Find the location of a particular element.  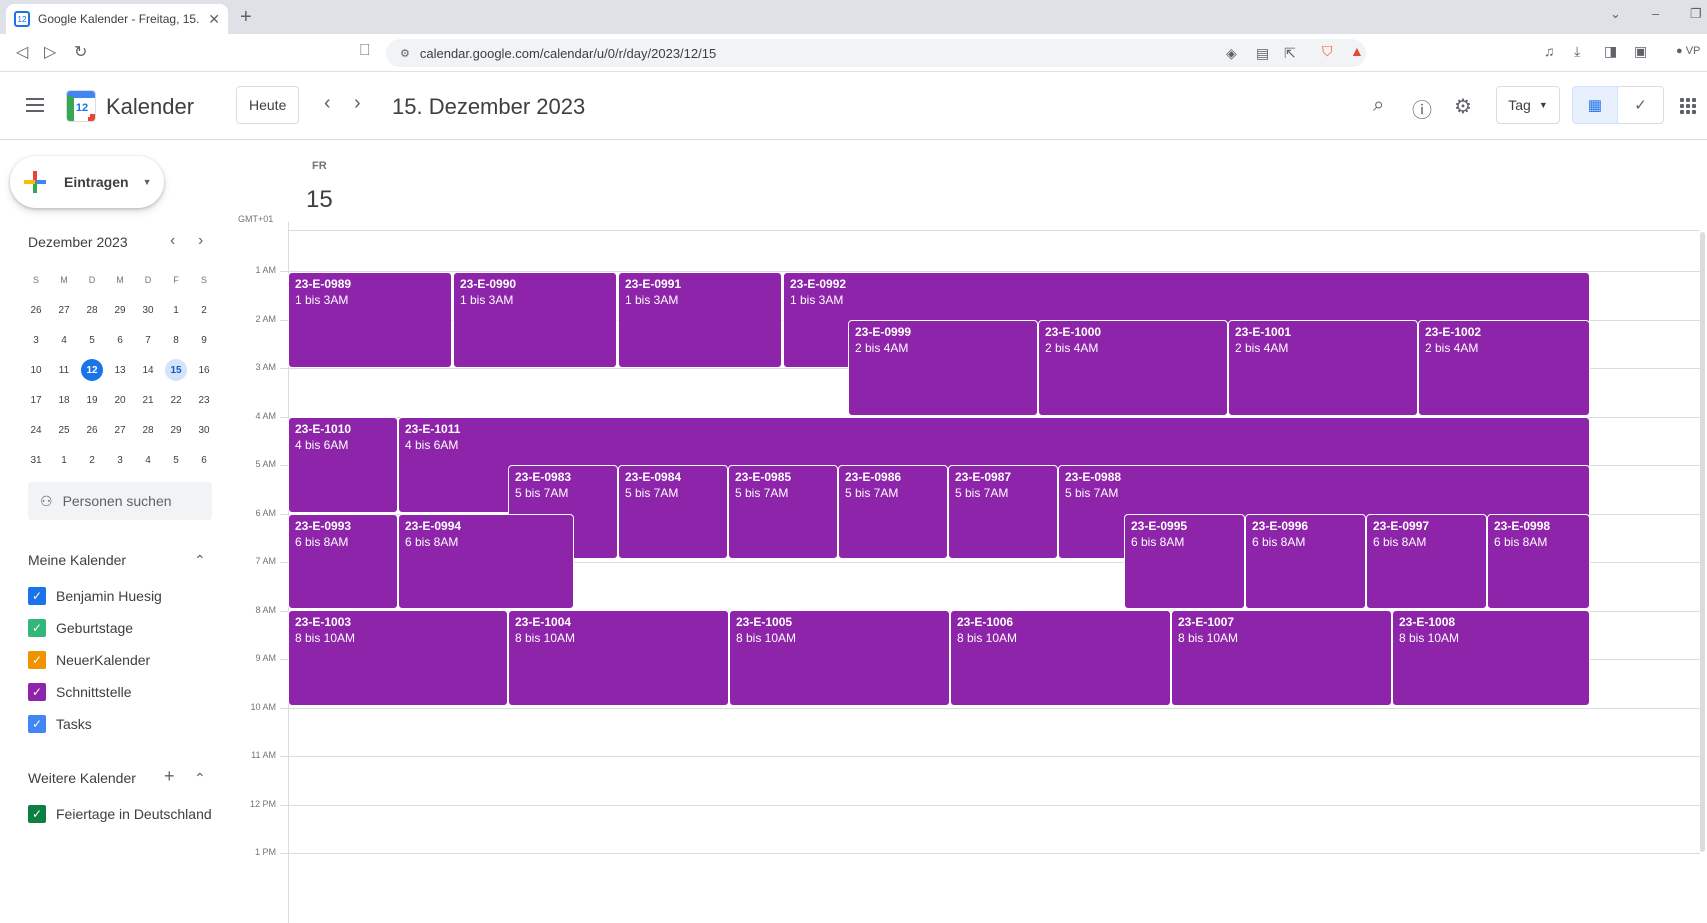

help-icon: ⓘ is located at coordinates (1422, 108).